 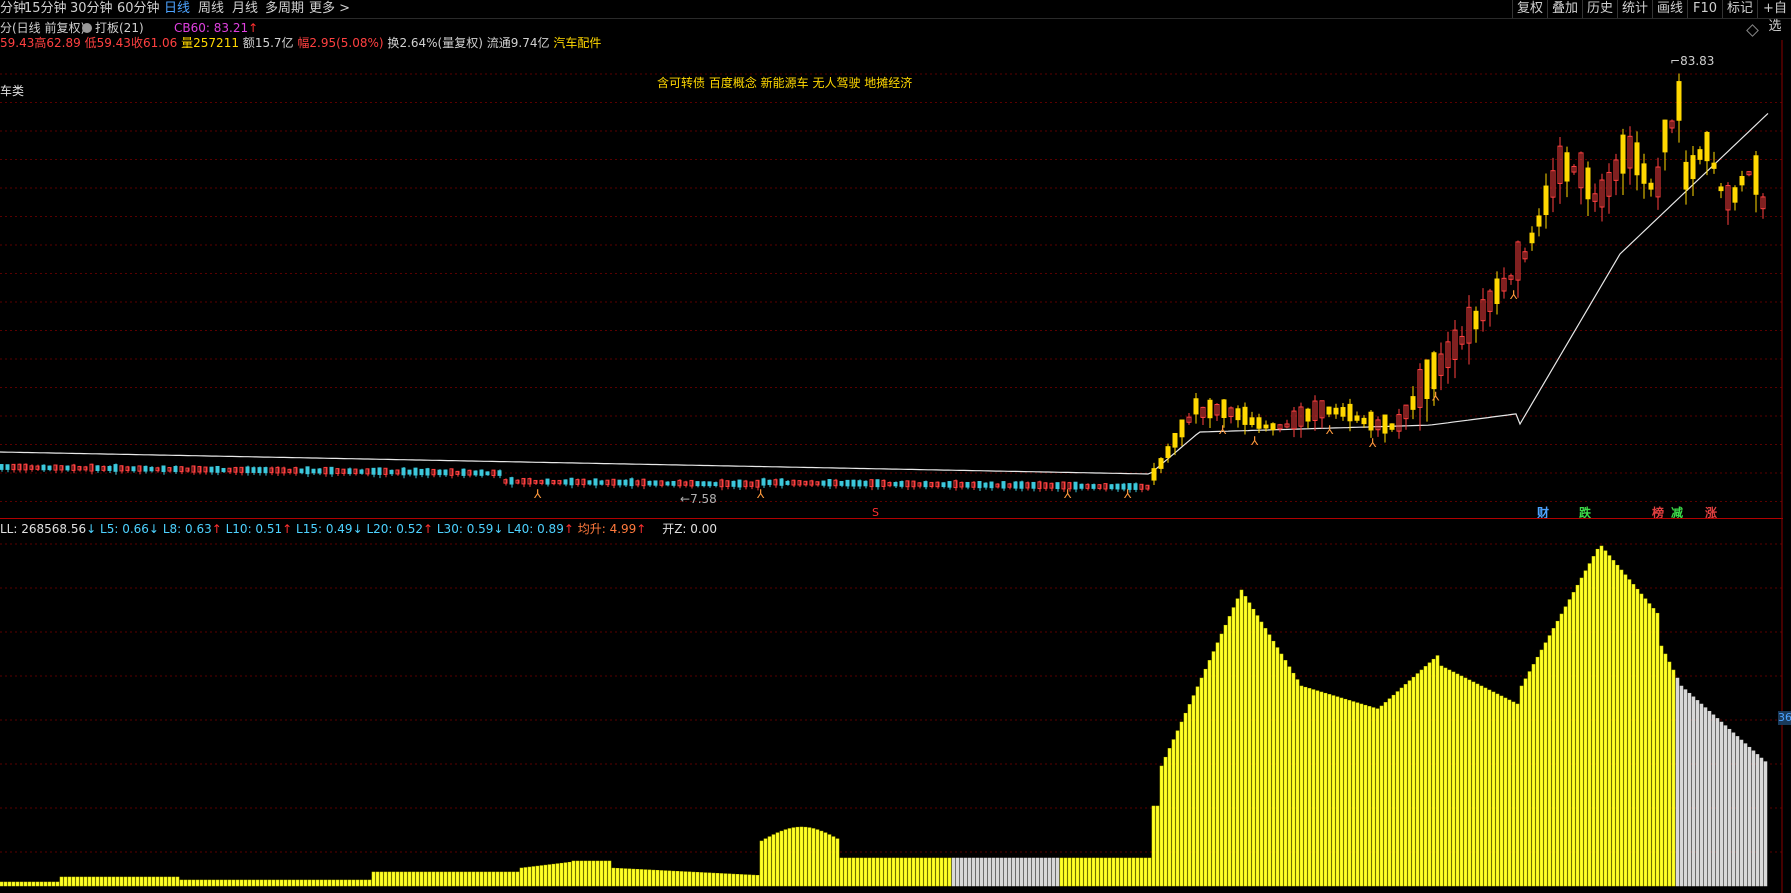 I want to click on tab-daily: 日线, so click(x=177, y=9).